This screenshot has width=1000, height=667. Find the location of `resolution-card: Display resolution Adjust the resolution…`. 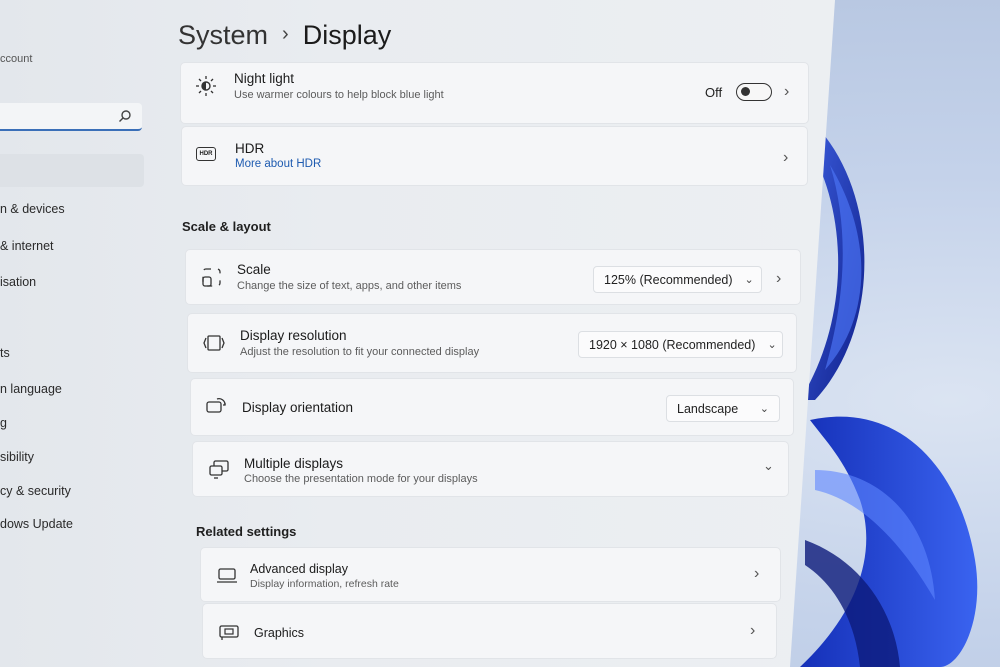

resolution-card: Display resolution Adjust the resolution… is located at coordinates (492, 343).